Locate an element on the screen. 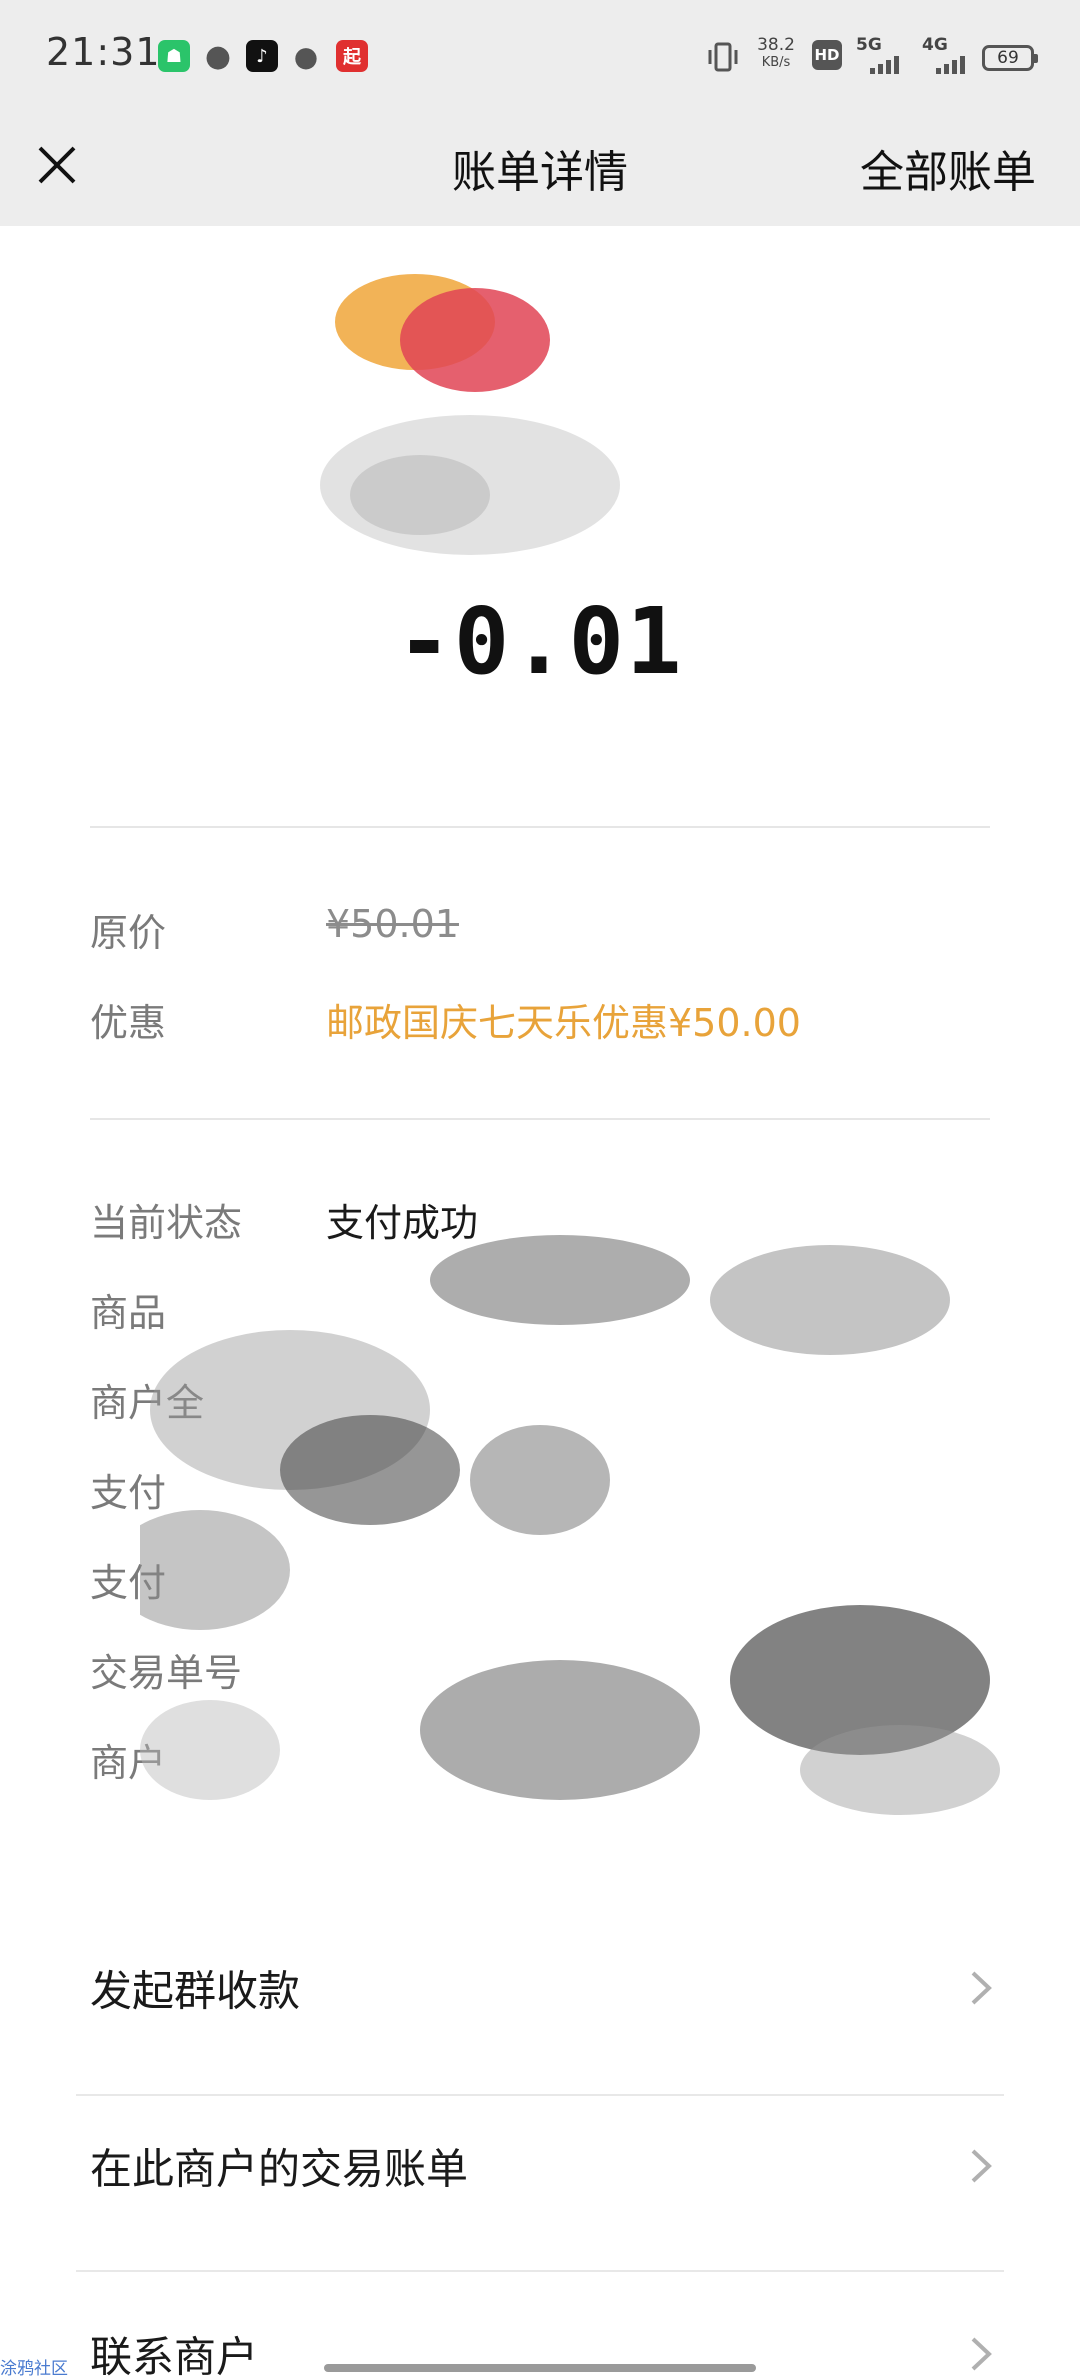 This screenshot has width=1080, height=2376. all-bills-link: 全部账单 is located at coordinates (948, 168).